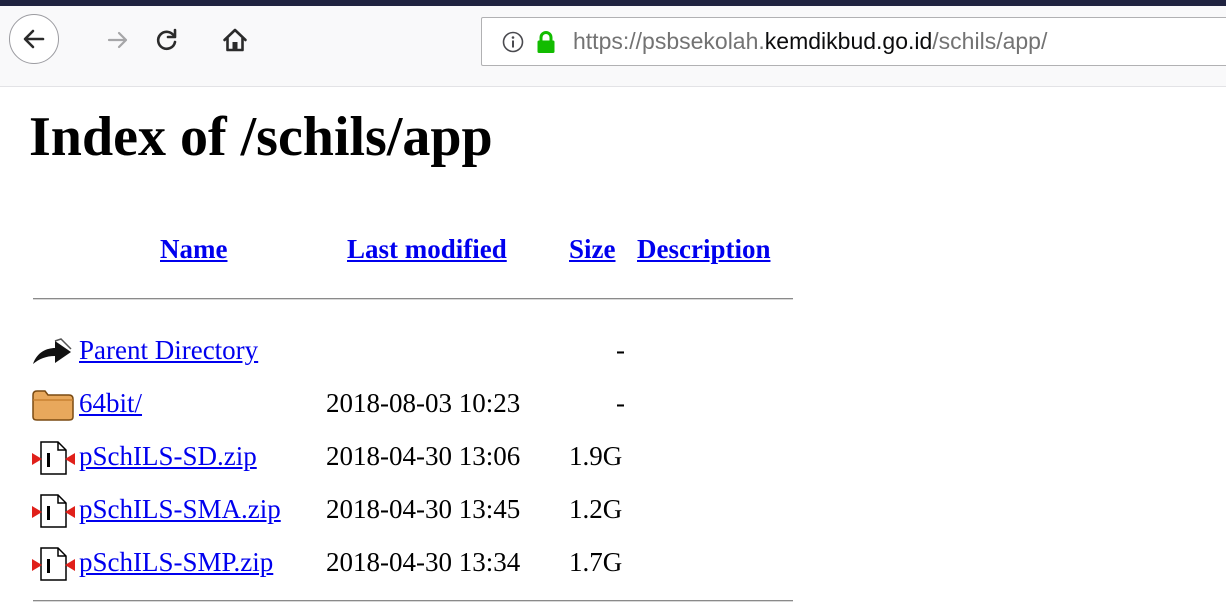 This screenshot has width=1226, height=603. What do you see at coordinates (848, 41) in the screenshot?
I see `url-host: kemdikbud.go.id` at bounding box center [848, 41].